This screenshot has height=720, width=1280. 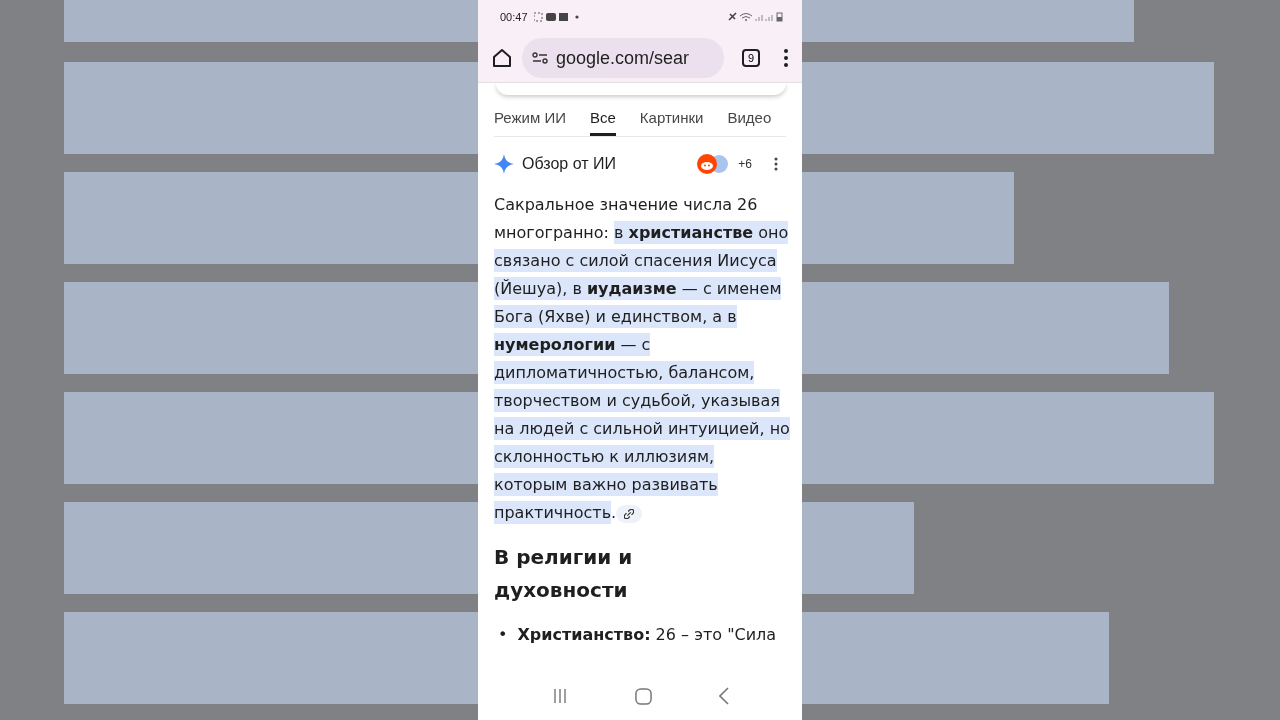 I want to click on site-settings-icon, so click(x=540, y=58).